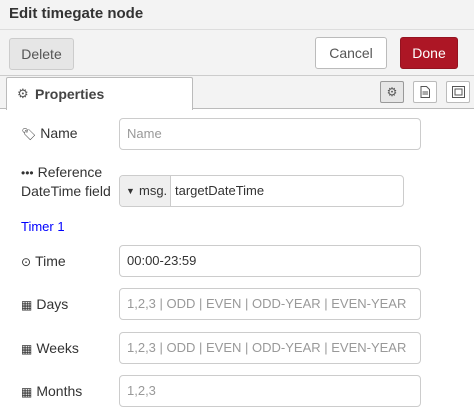  I want to click on frame-icon, so click(458, 92).